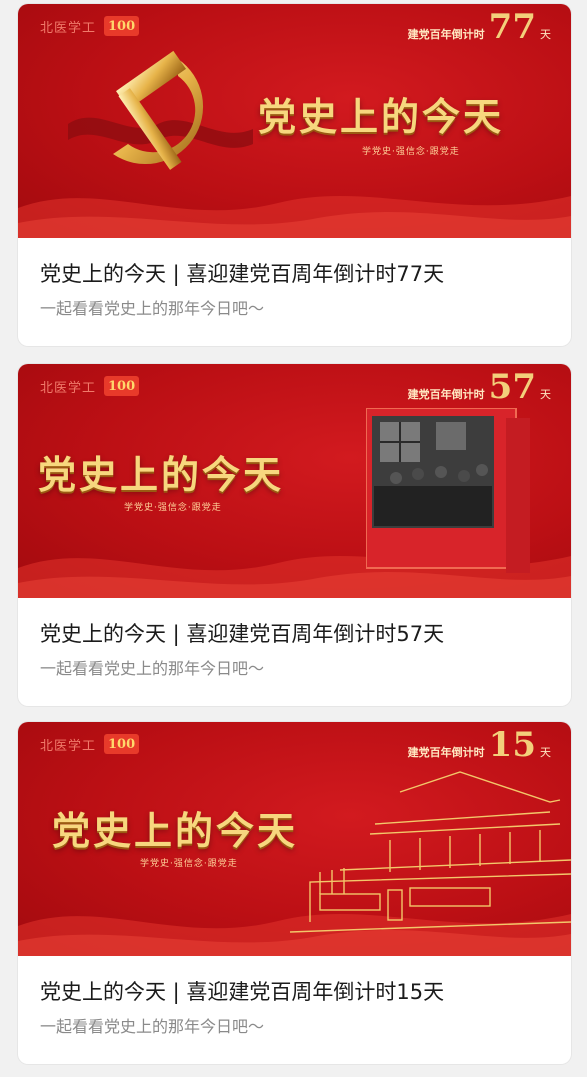 Image resolution: width=587 pixels, height=1077 pixels. What do you see at coordinates (479, 387) in the screenshot?
I see `countdown-badge: 建党百年倒计时 57 天` at bounding box center [479, 387].